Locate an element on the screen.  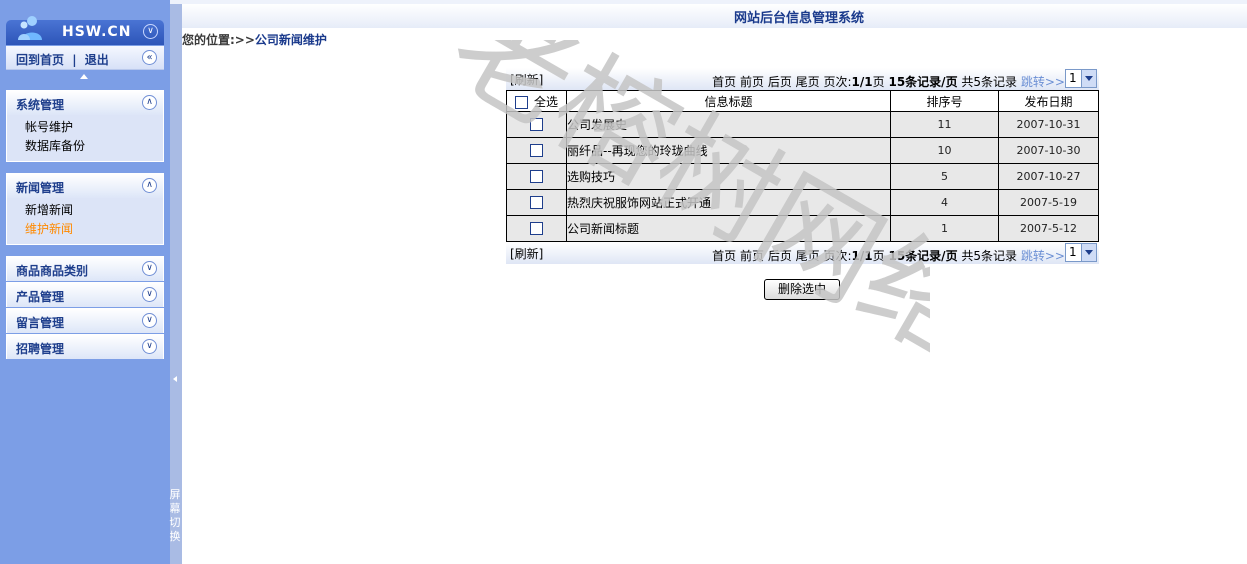
menu-item-account: 帐号维护 is located at coordinates (94, 127).